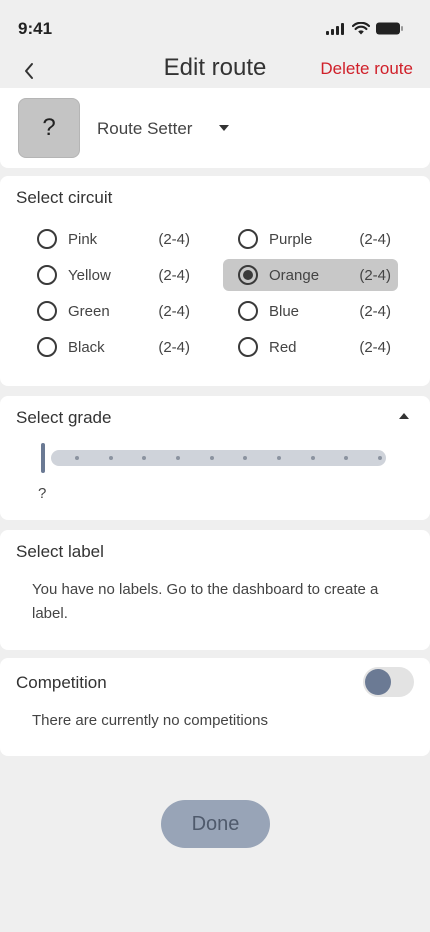 Image resolution: width=430 pixels, height=932 pixels. Describe the element at coordinates (109, 239) in the screenshot. I see `circuit-option-pink: Pink (2-4)` at that location.